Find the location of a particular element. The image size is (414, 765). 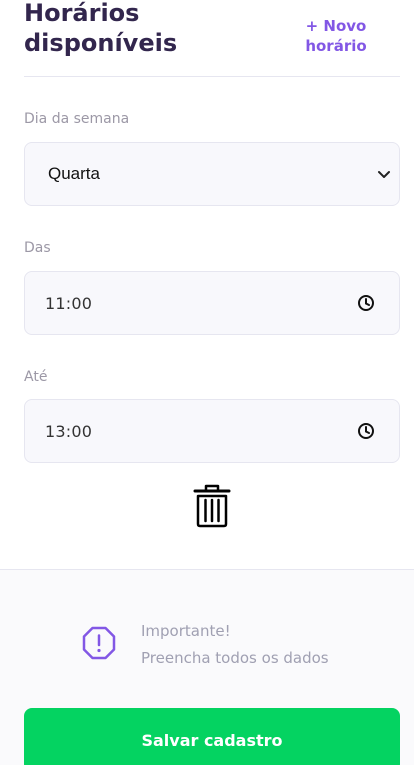

trash-icon is located at coordinates (212, 506).